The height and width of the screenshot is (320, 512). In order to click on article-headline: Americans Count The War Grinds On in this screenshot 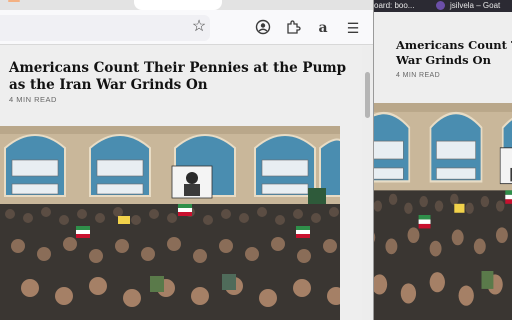, I will do `click(454, 53)`.